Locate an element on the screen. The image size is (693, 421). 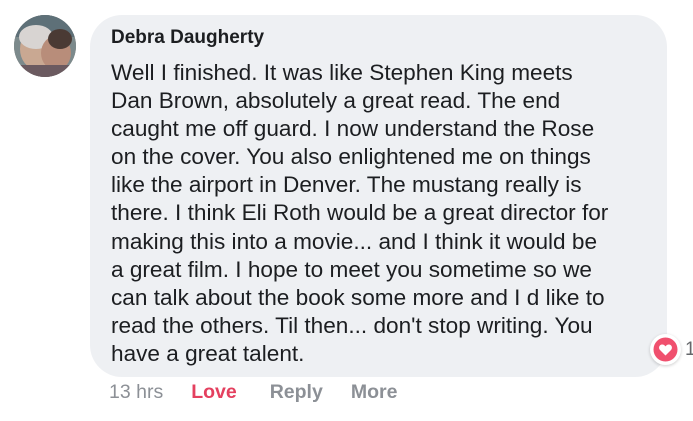
reaction-count: 1 is located at coordinates (689, 349).